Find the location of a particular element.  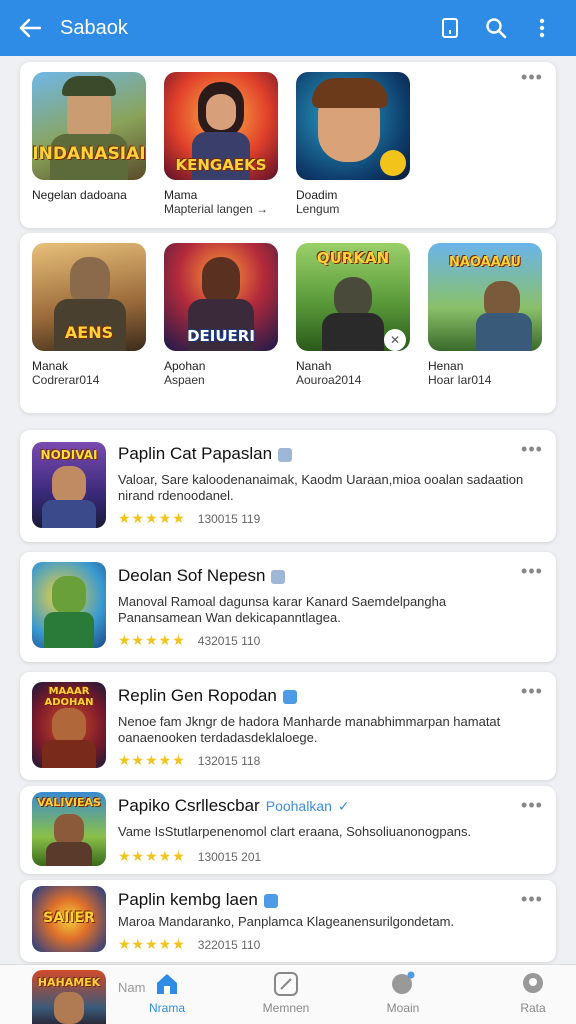

game-art: NAOAAAU is located at coordinates (485, 297).